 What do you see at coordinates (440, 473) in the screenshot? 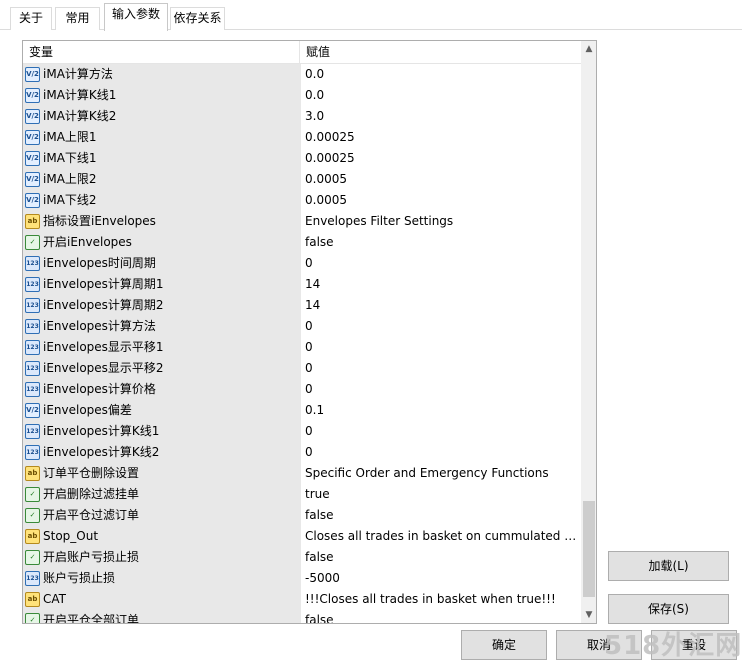
I see `parameter-value: Specific Order and Emergency Functions` at bounding box center [440, 473].